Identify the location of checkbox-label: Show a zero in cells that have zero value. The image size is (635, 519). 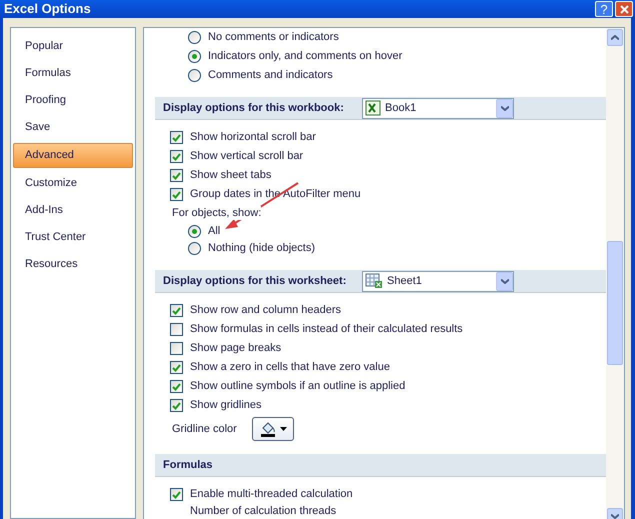
(290, 368).